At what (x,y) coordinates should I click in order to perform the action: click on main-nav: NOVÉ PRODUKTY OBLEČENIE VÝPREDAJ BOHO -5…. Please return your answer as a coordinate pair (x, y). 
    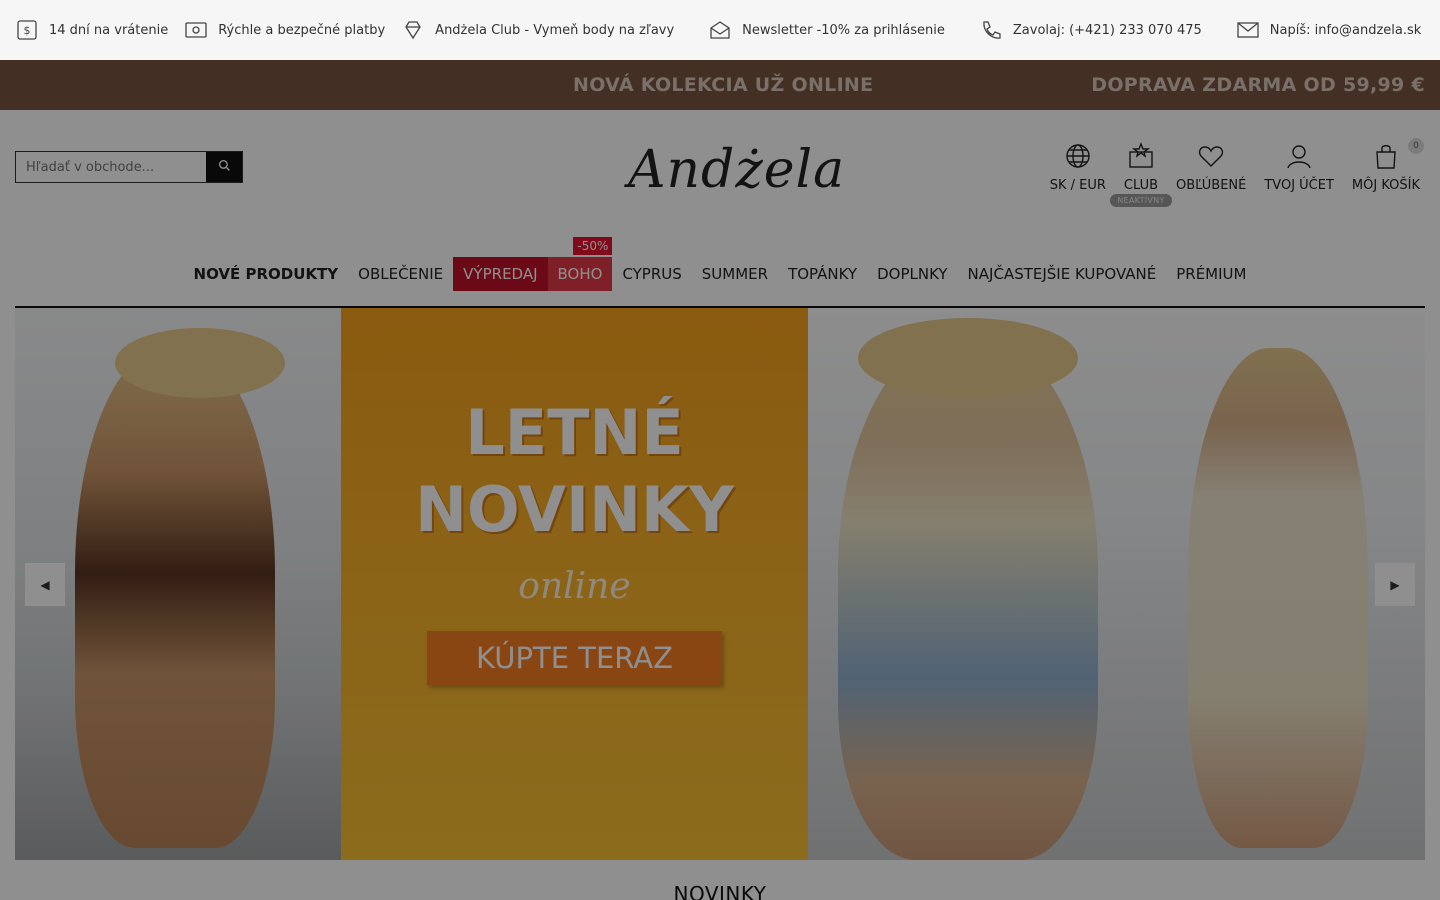
    Looking at the image, I should click on (720, 272).